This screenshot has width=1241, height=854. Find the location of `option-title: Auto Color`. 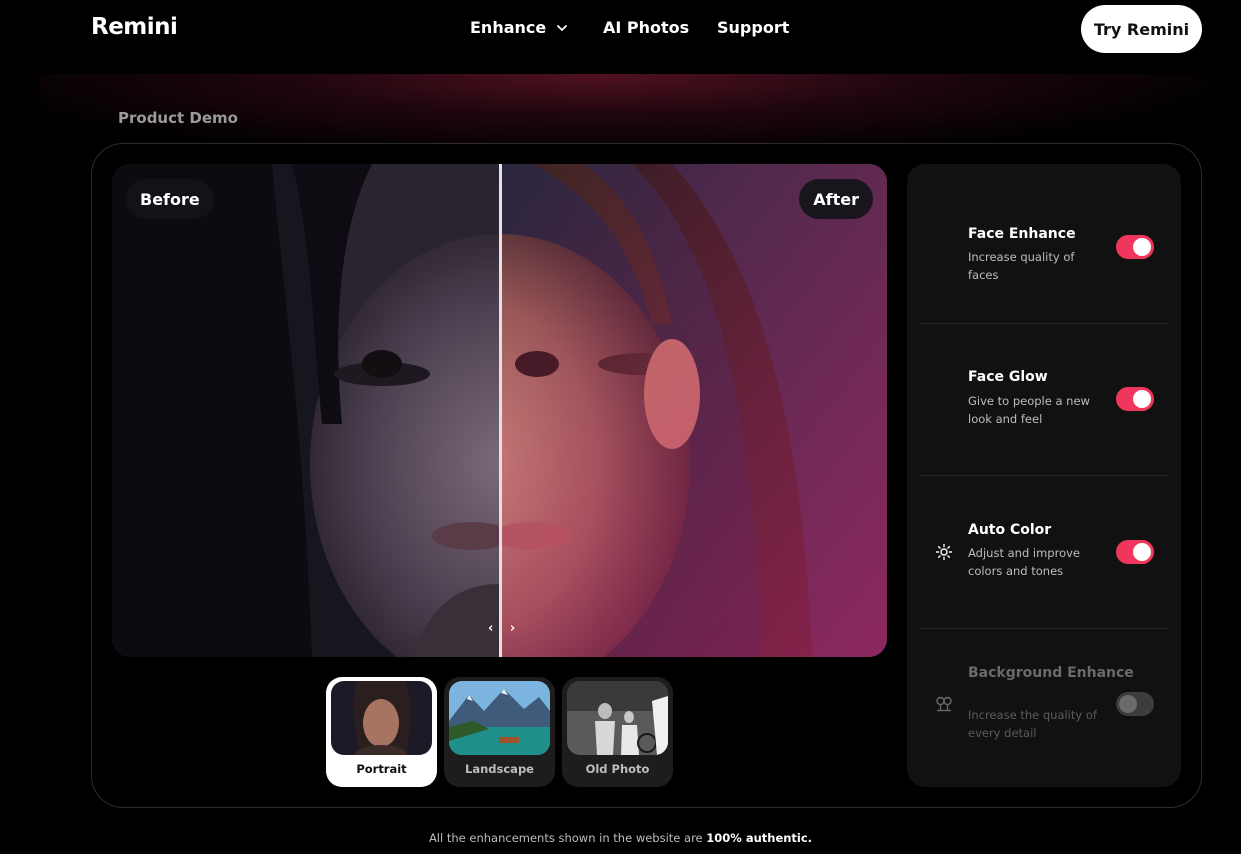

option-title: Auto Color is located at coordinates (1010, 530).